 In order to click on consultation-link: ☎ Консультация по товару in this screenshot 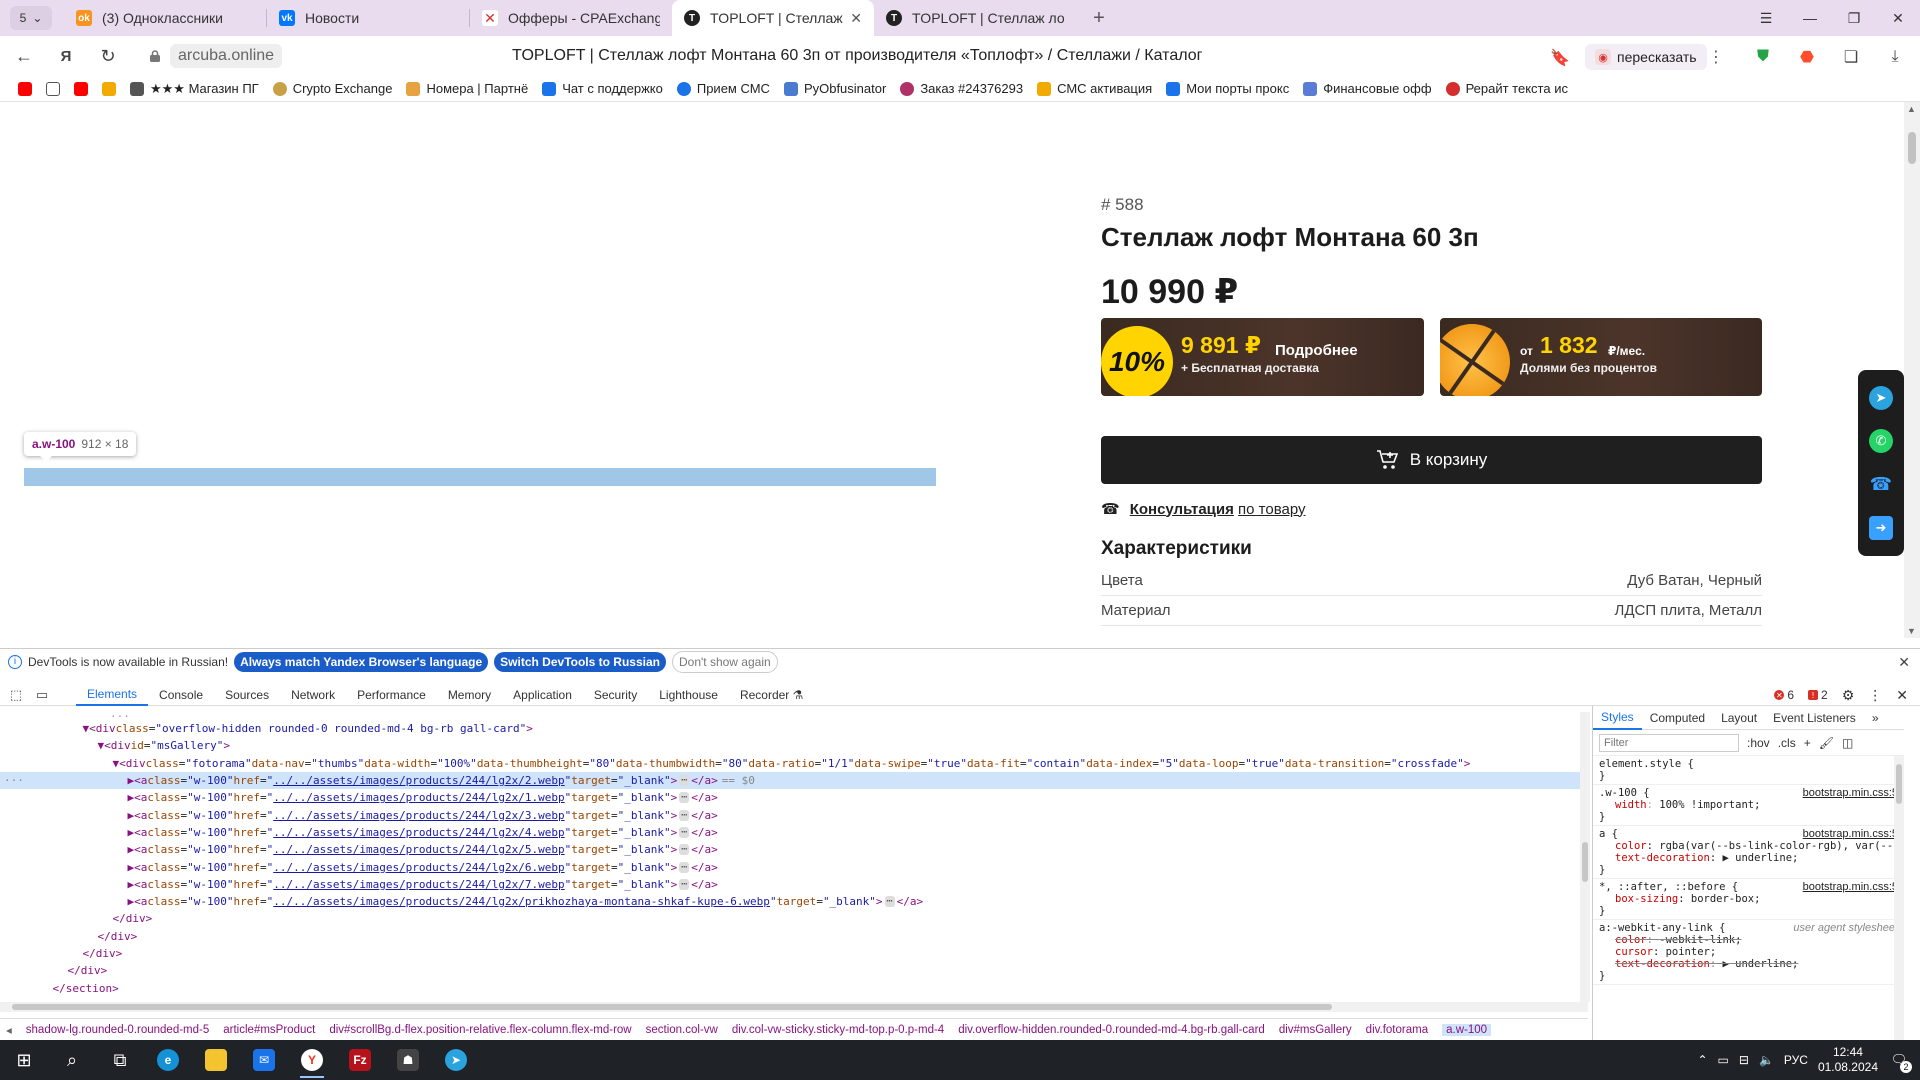, I will do `click(1203, 509)`.